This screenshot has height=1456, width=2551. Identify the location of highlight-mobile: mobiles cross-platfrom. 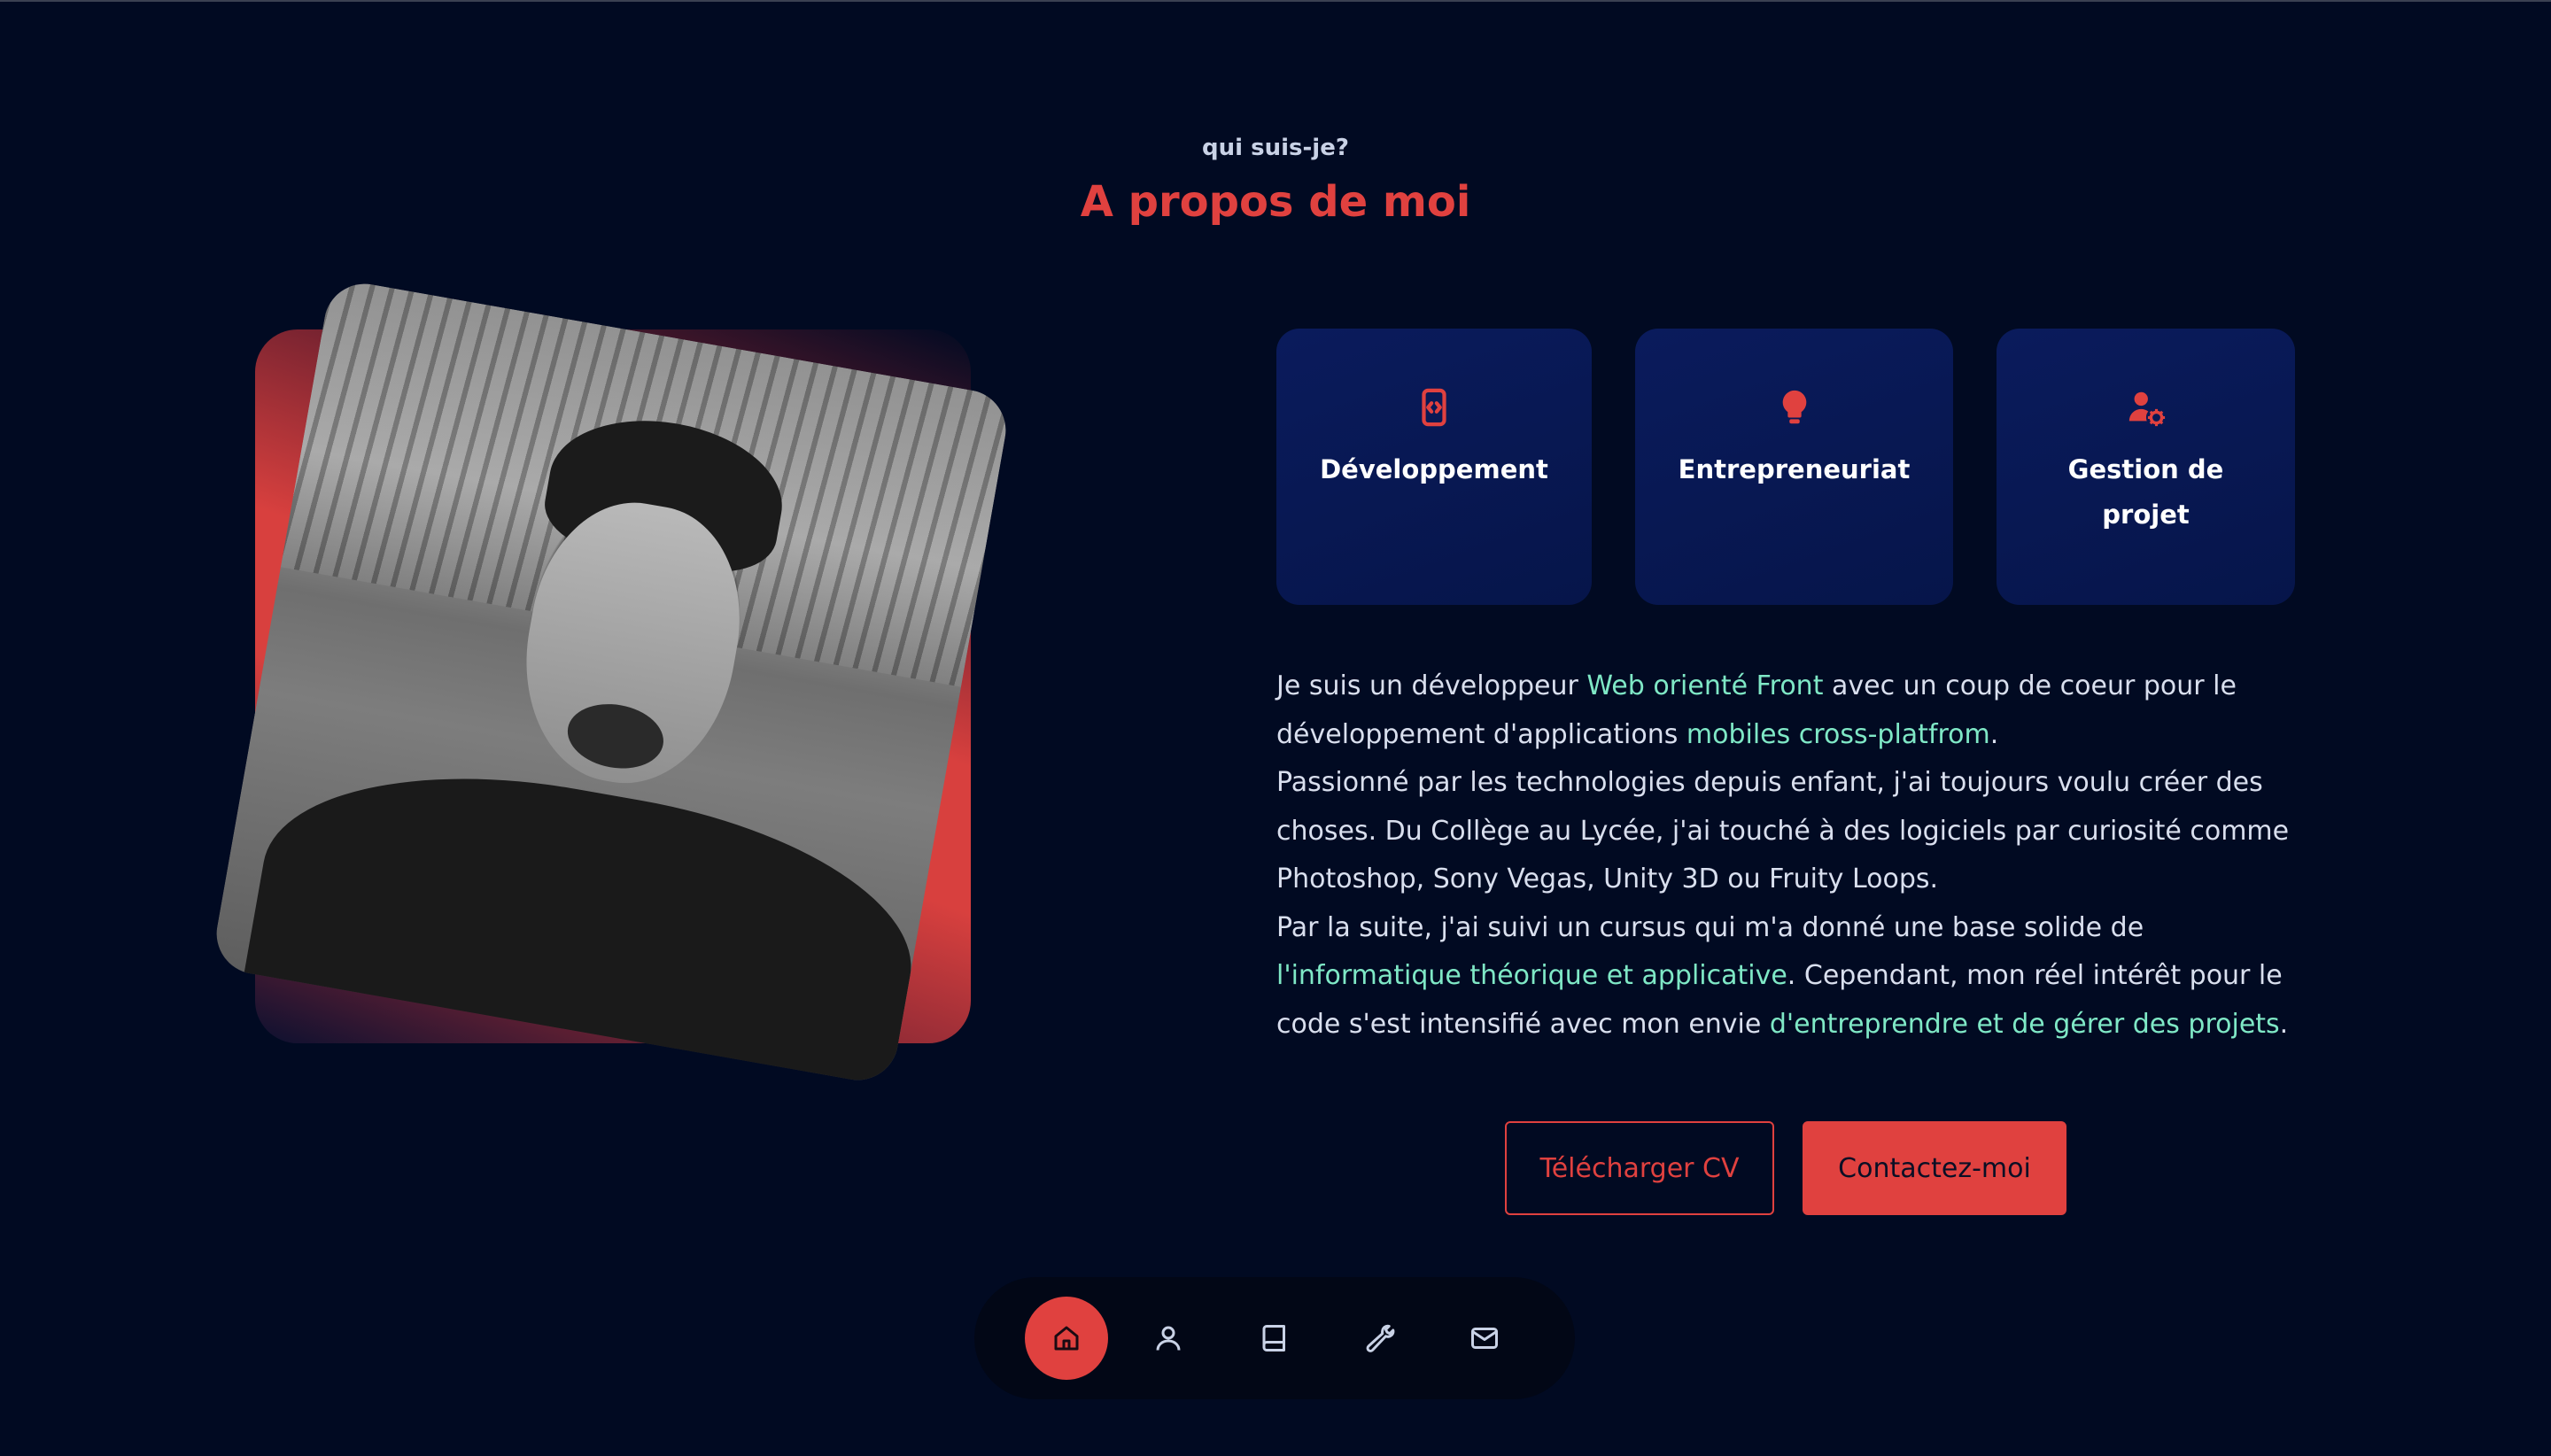
(1838, 734).